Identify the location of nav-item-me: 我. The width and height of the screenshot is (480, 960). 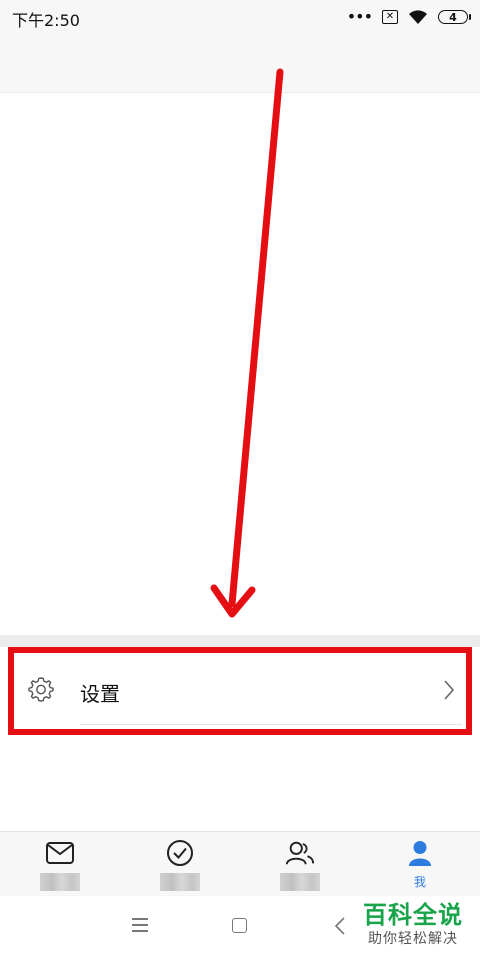
(420, 864).